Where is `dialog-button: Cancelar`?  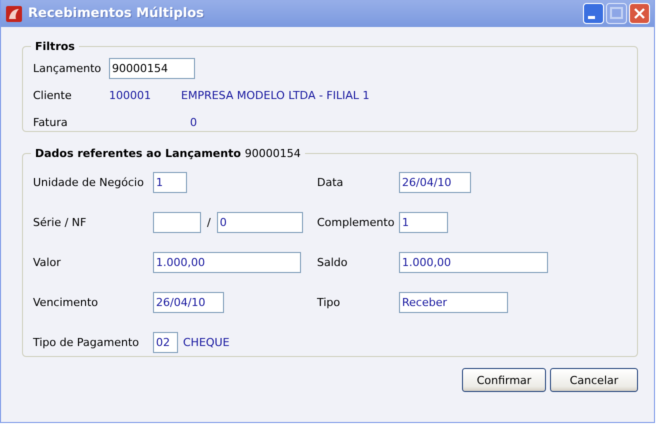
dialog-button: Cancelar is located at coordinates (594, 380).